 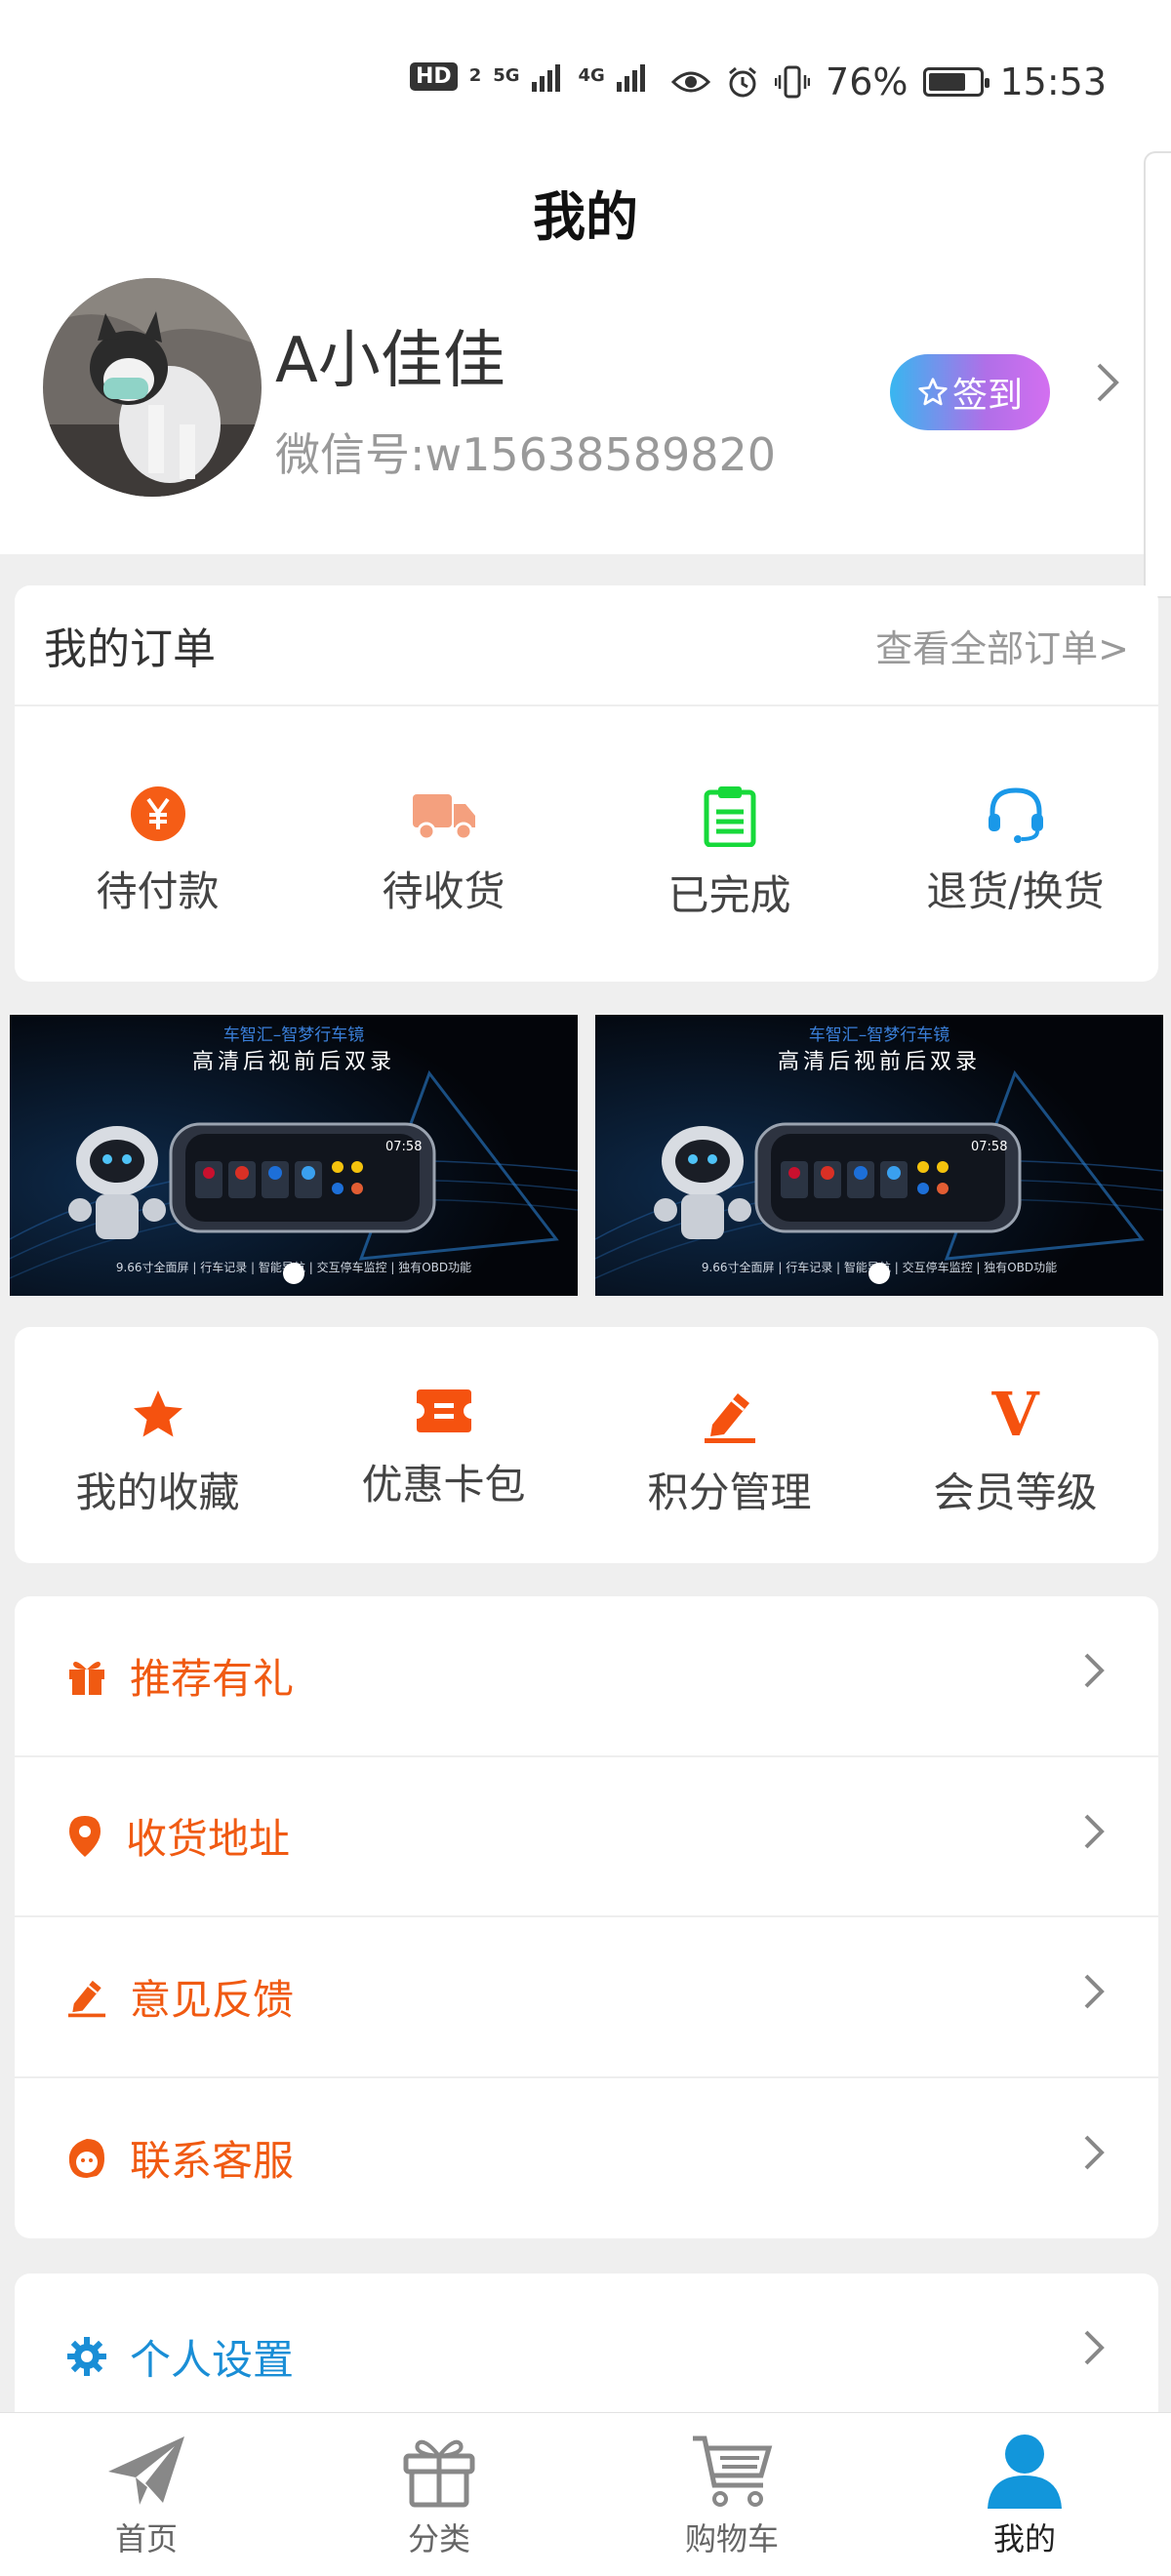 What do you see at coordinates (439, 2473) in the screenshot?
I see `gift-box-icon` at bounding box center [439, 2473].